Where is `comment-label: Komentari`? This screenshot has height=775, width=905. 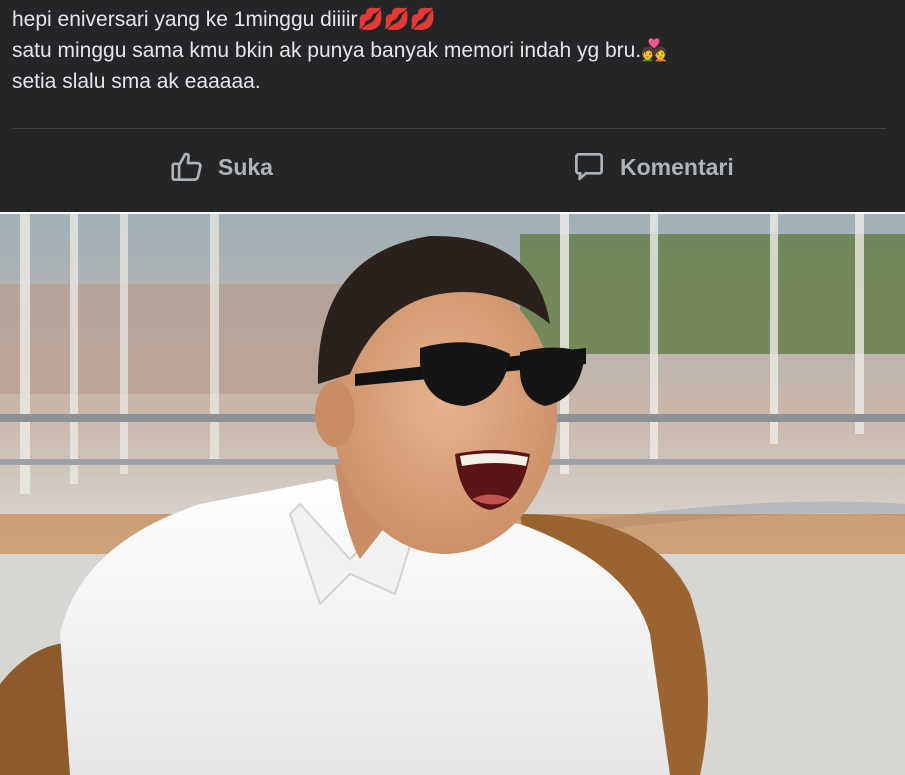
comment-label: Komentari is located at coordinates (677, 166).